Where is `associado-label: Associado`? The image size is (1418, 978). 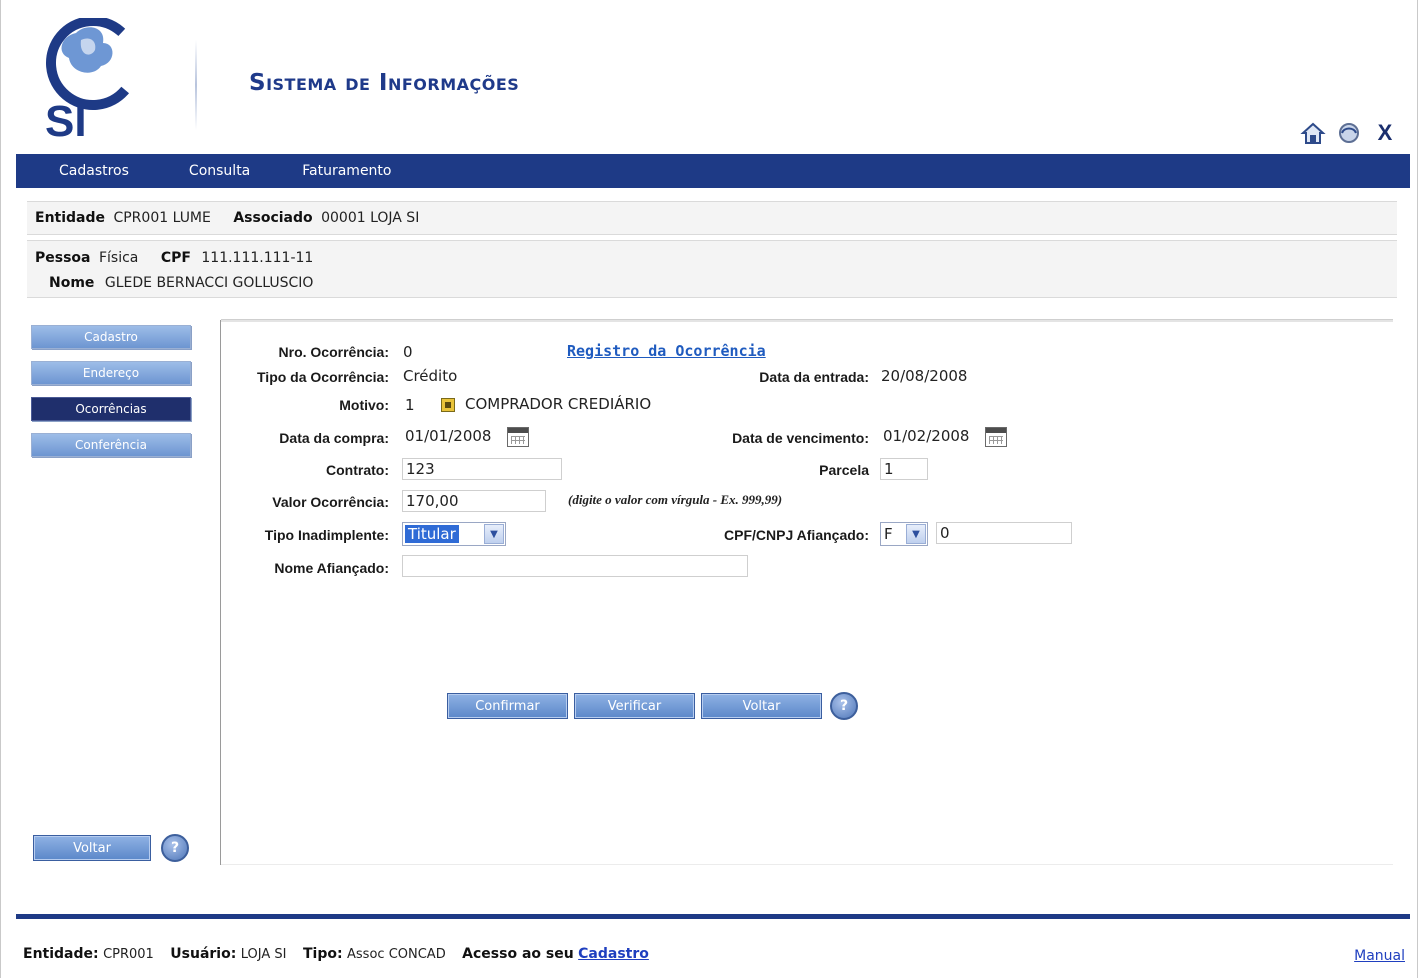 associado-label: Associado is located at coordinates (273, 218).